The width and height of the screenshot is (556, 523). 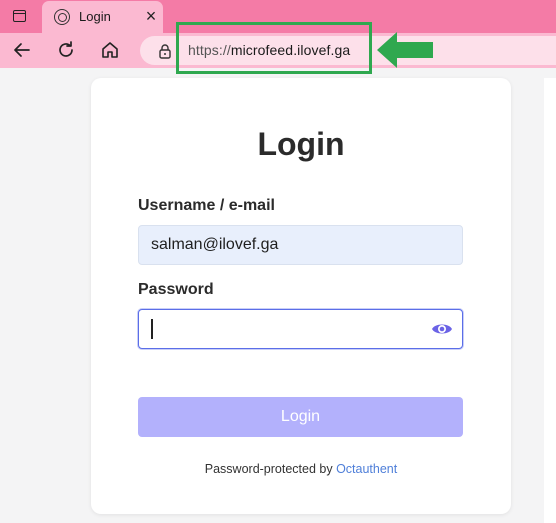 I want to click on tab-title: Login, so click(x=95, y=16).